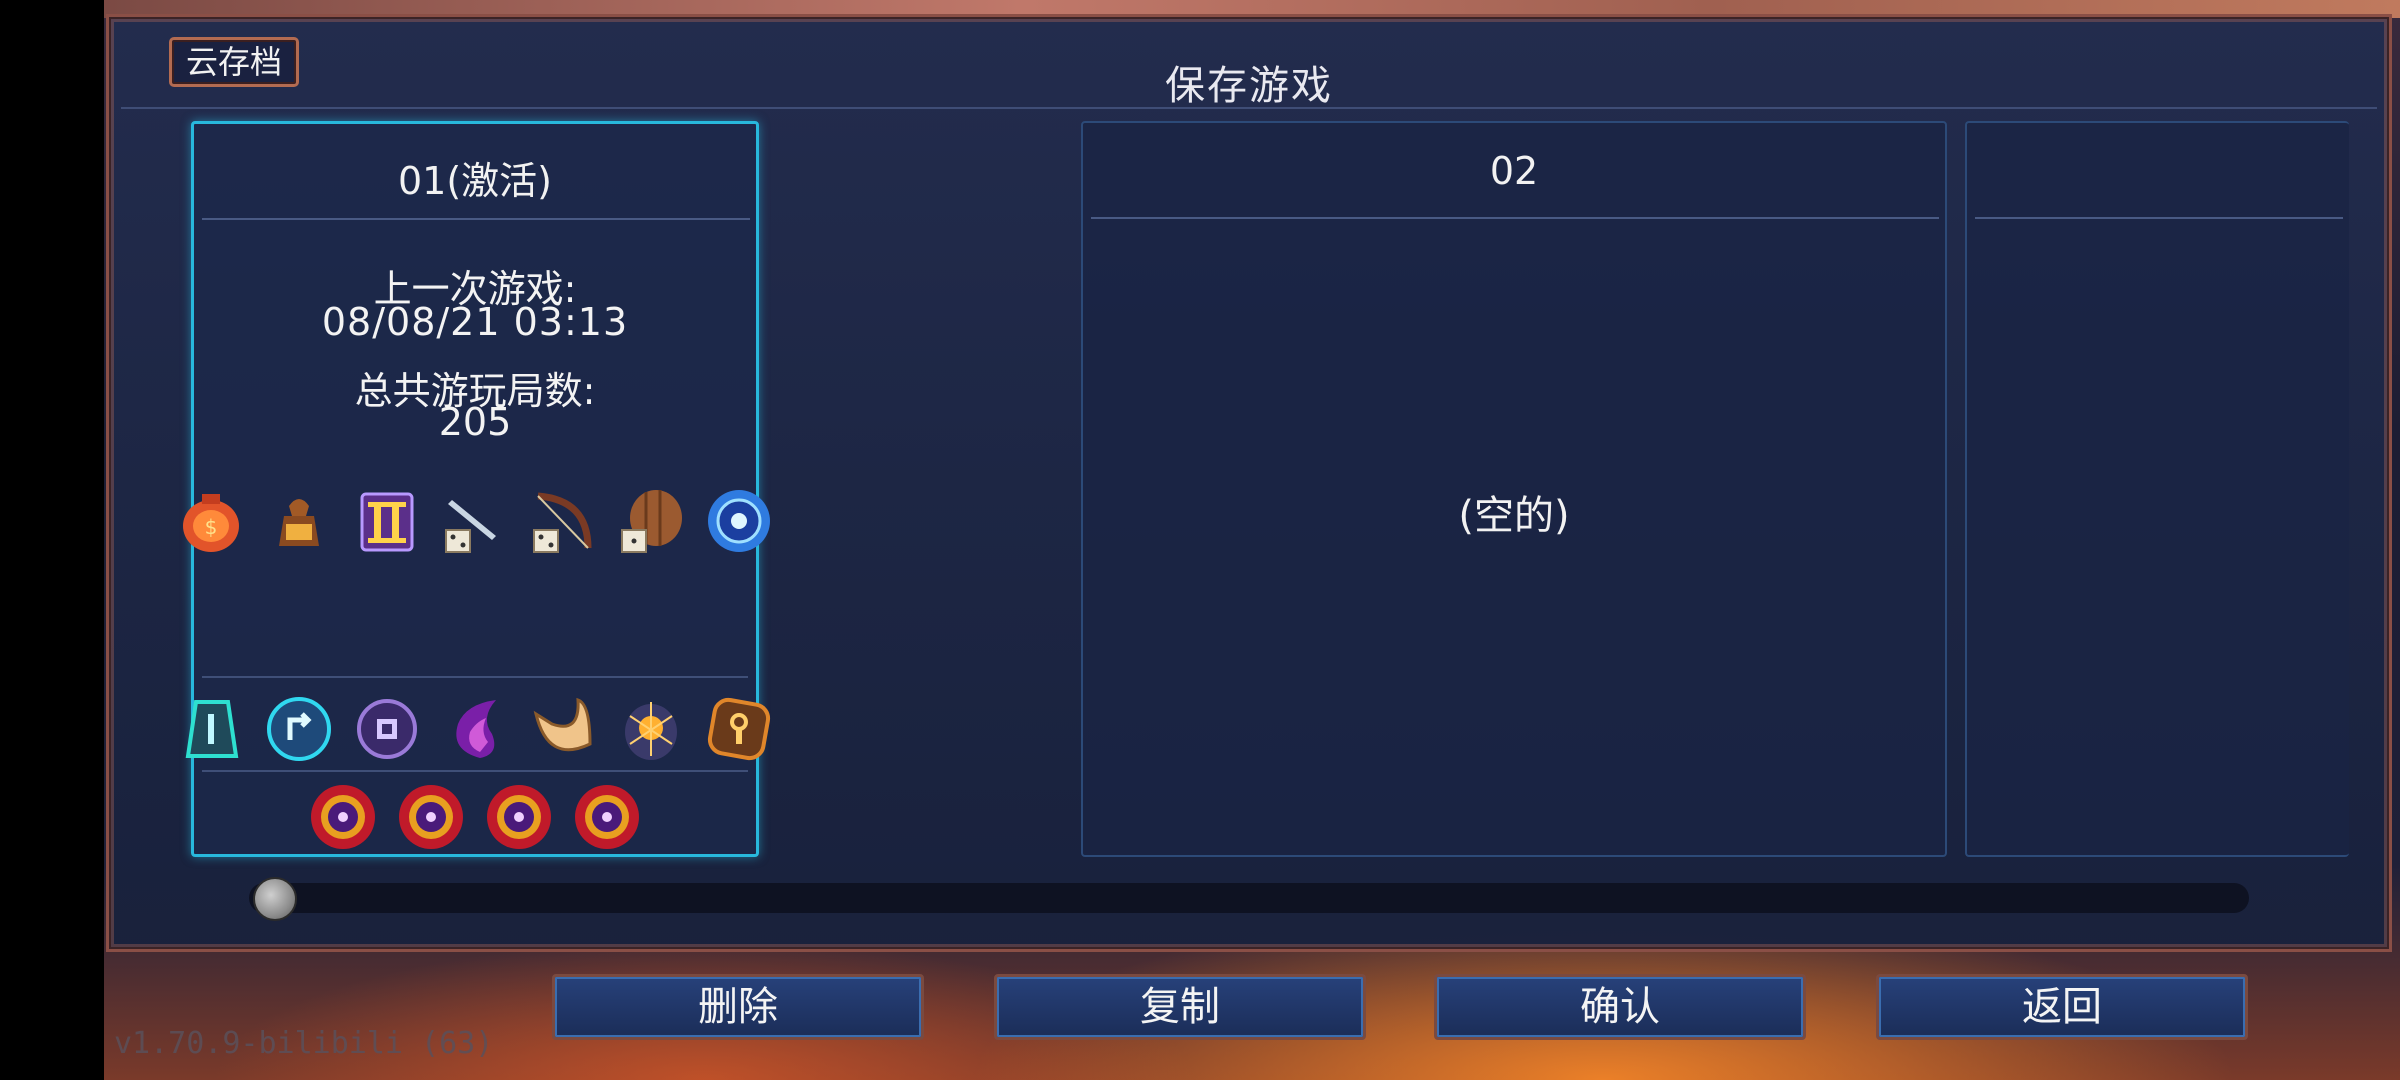  I want to click on back-button: 返回, so click(2062, 1007).